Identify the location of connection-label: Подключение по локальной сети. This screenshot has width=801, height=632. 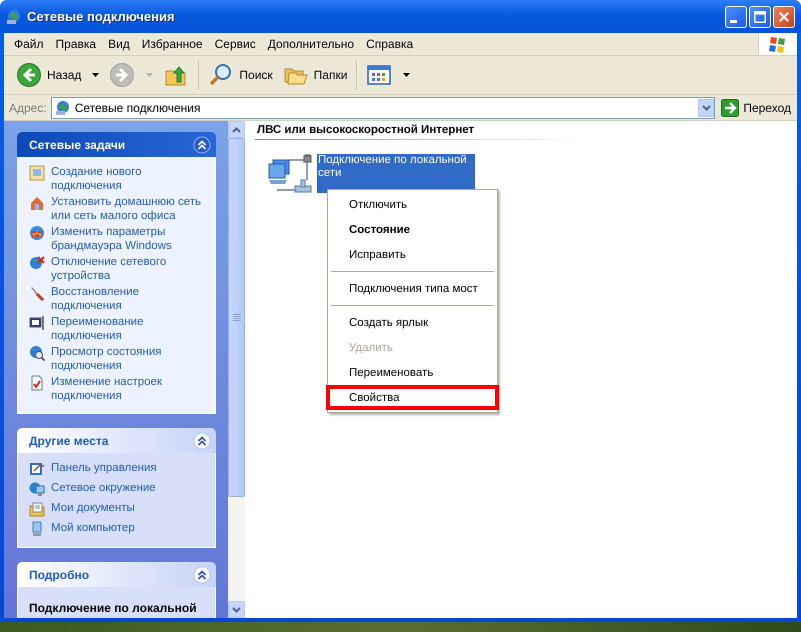
(396, 173).